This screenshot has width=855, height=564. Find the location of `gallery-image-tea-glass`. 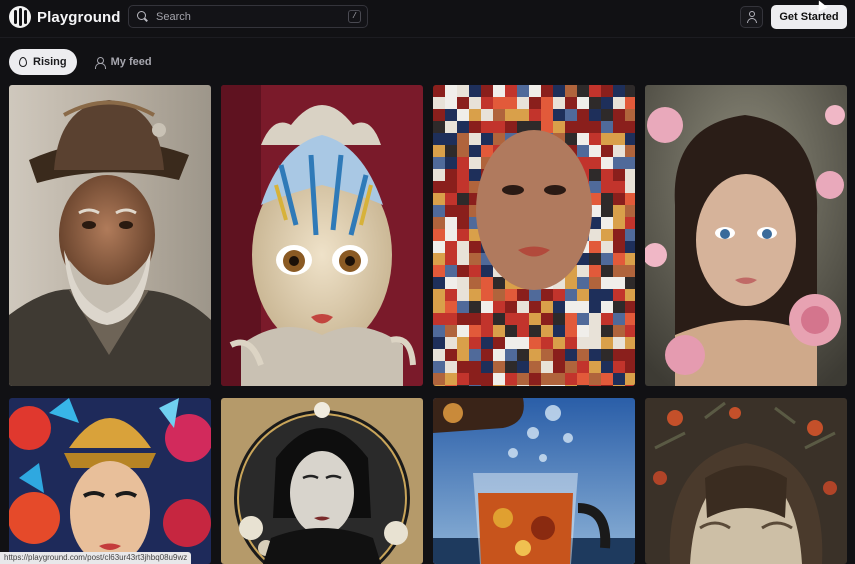

gallery-image-tea-glass is located at coordinates (534, 481).